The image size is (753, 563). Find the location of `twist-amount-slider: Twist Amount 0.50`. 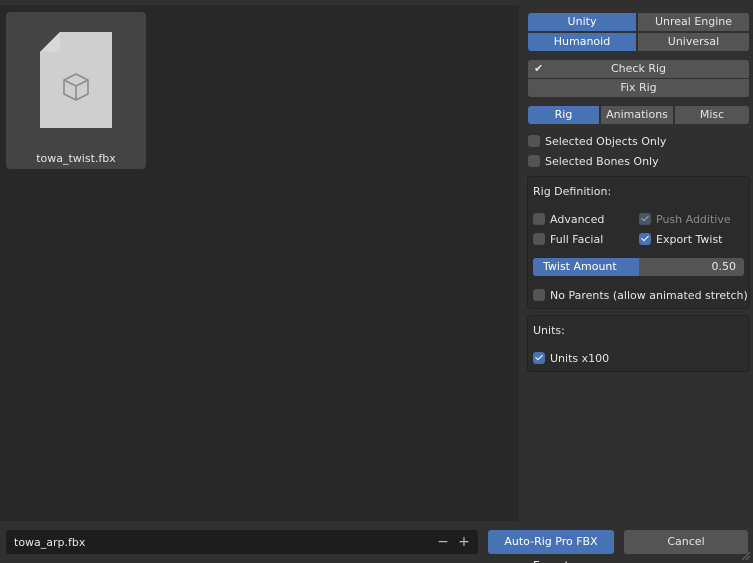

twist-amount-slider: Twist Amount 0.50 is located at coordinates (638, 267).